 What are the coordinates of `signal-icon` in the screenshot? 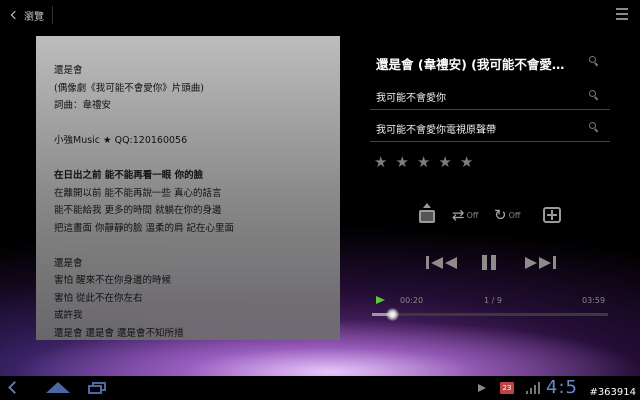 It's located at (533, 388).